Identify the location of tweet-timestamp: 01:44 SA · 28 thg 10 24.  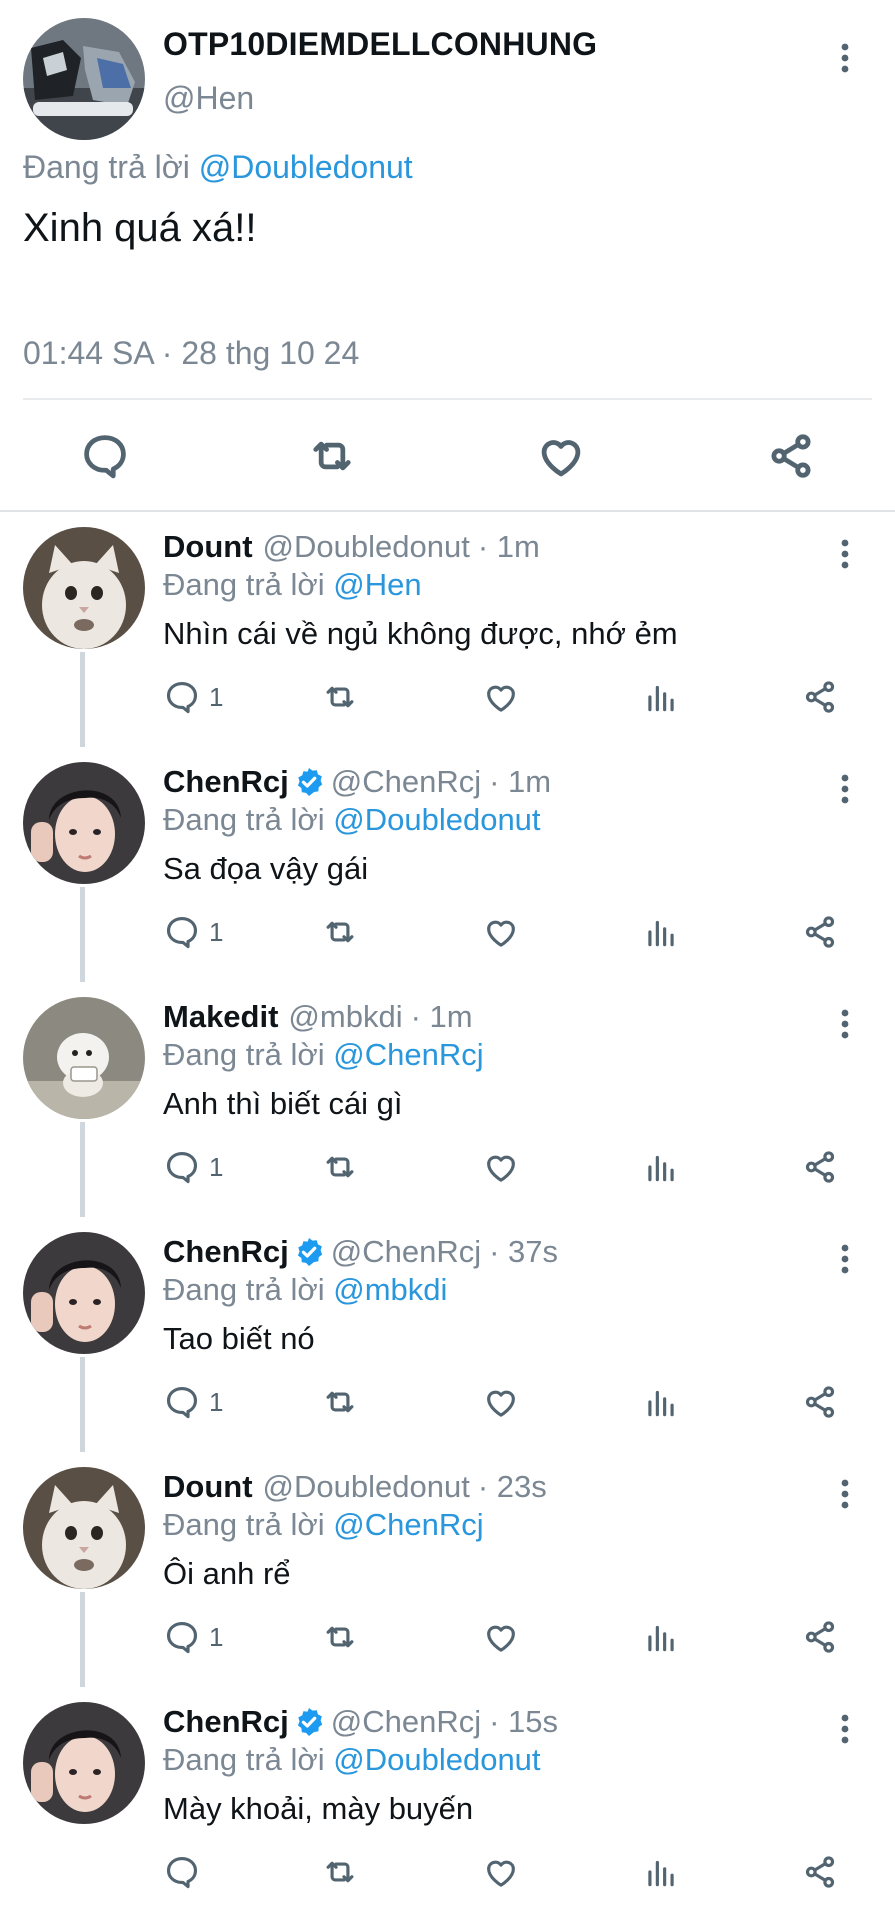
(191, 353).